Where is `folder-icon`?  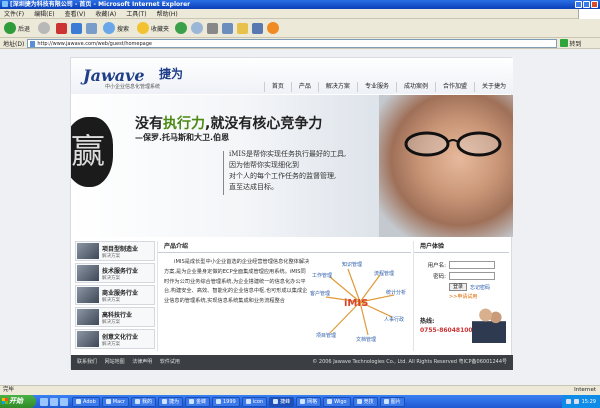 folder-icon is located at coordinates (243, 28).